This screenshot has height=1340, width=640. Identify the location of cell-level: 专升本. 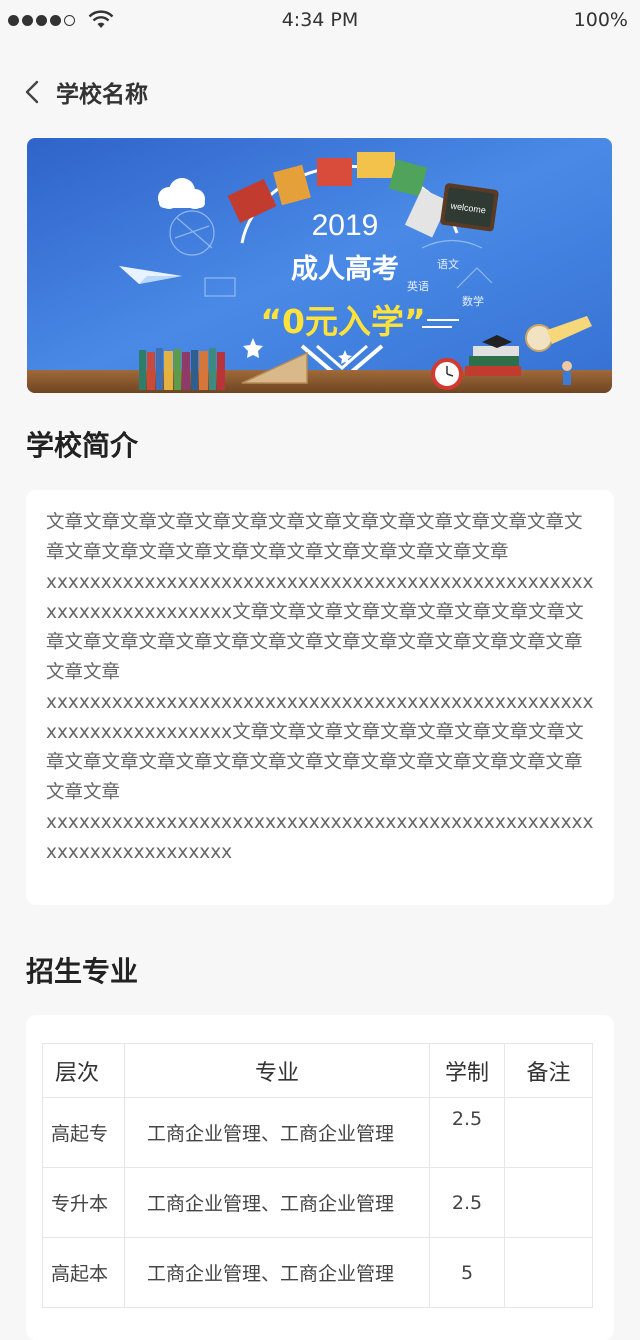
(83, 1202).